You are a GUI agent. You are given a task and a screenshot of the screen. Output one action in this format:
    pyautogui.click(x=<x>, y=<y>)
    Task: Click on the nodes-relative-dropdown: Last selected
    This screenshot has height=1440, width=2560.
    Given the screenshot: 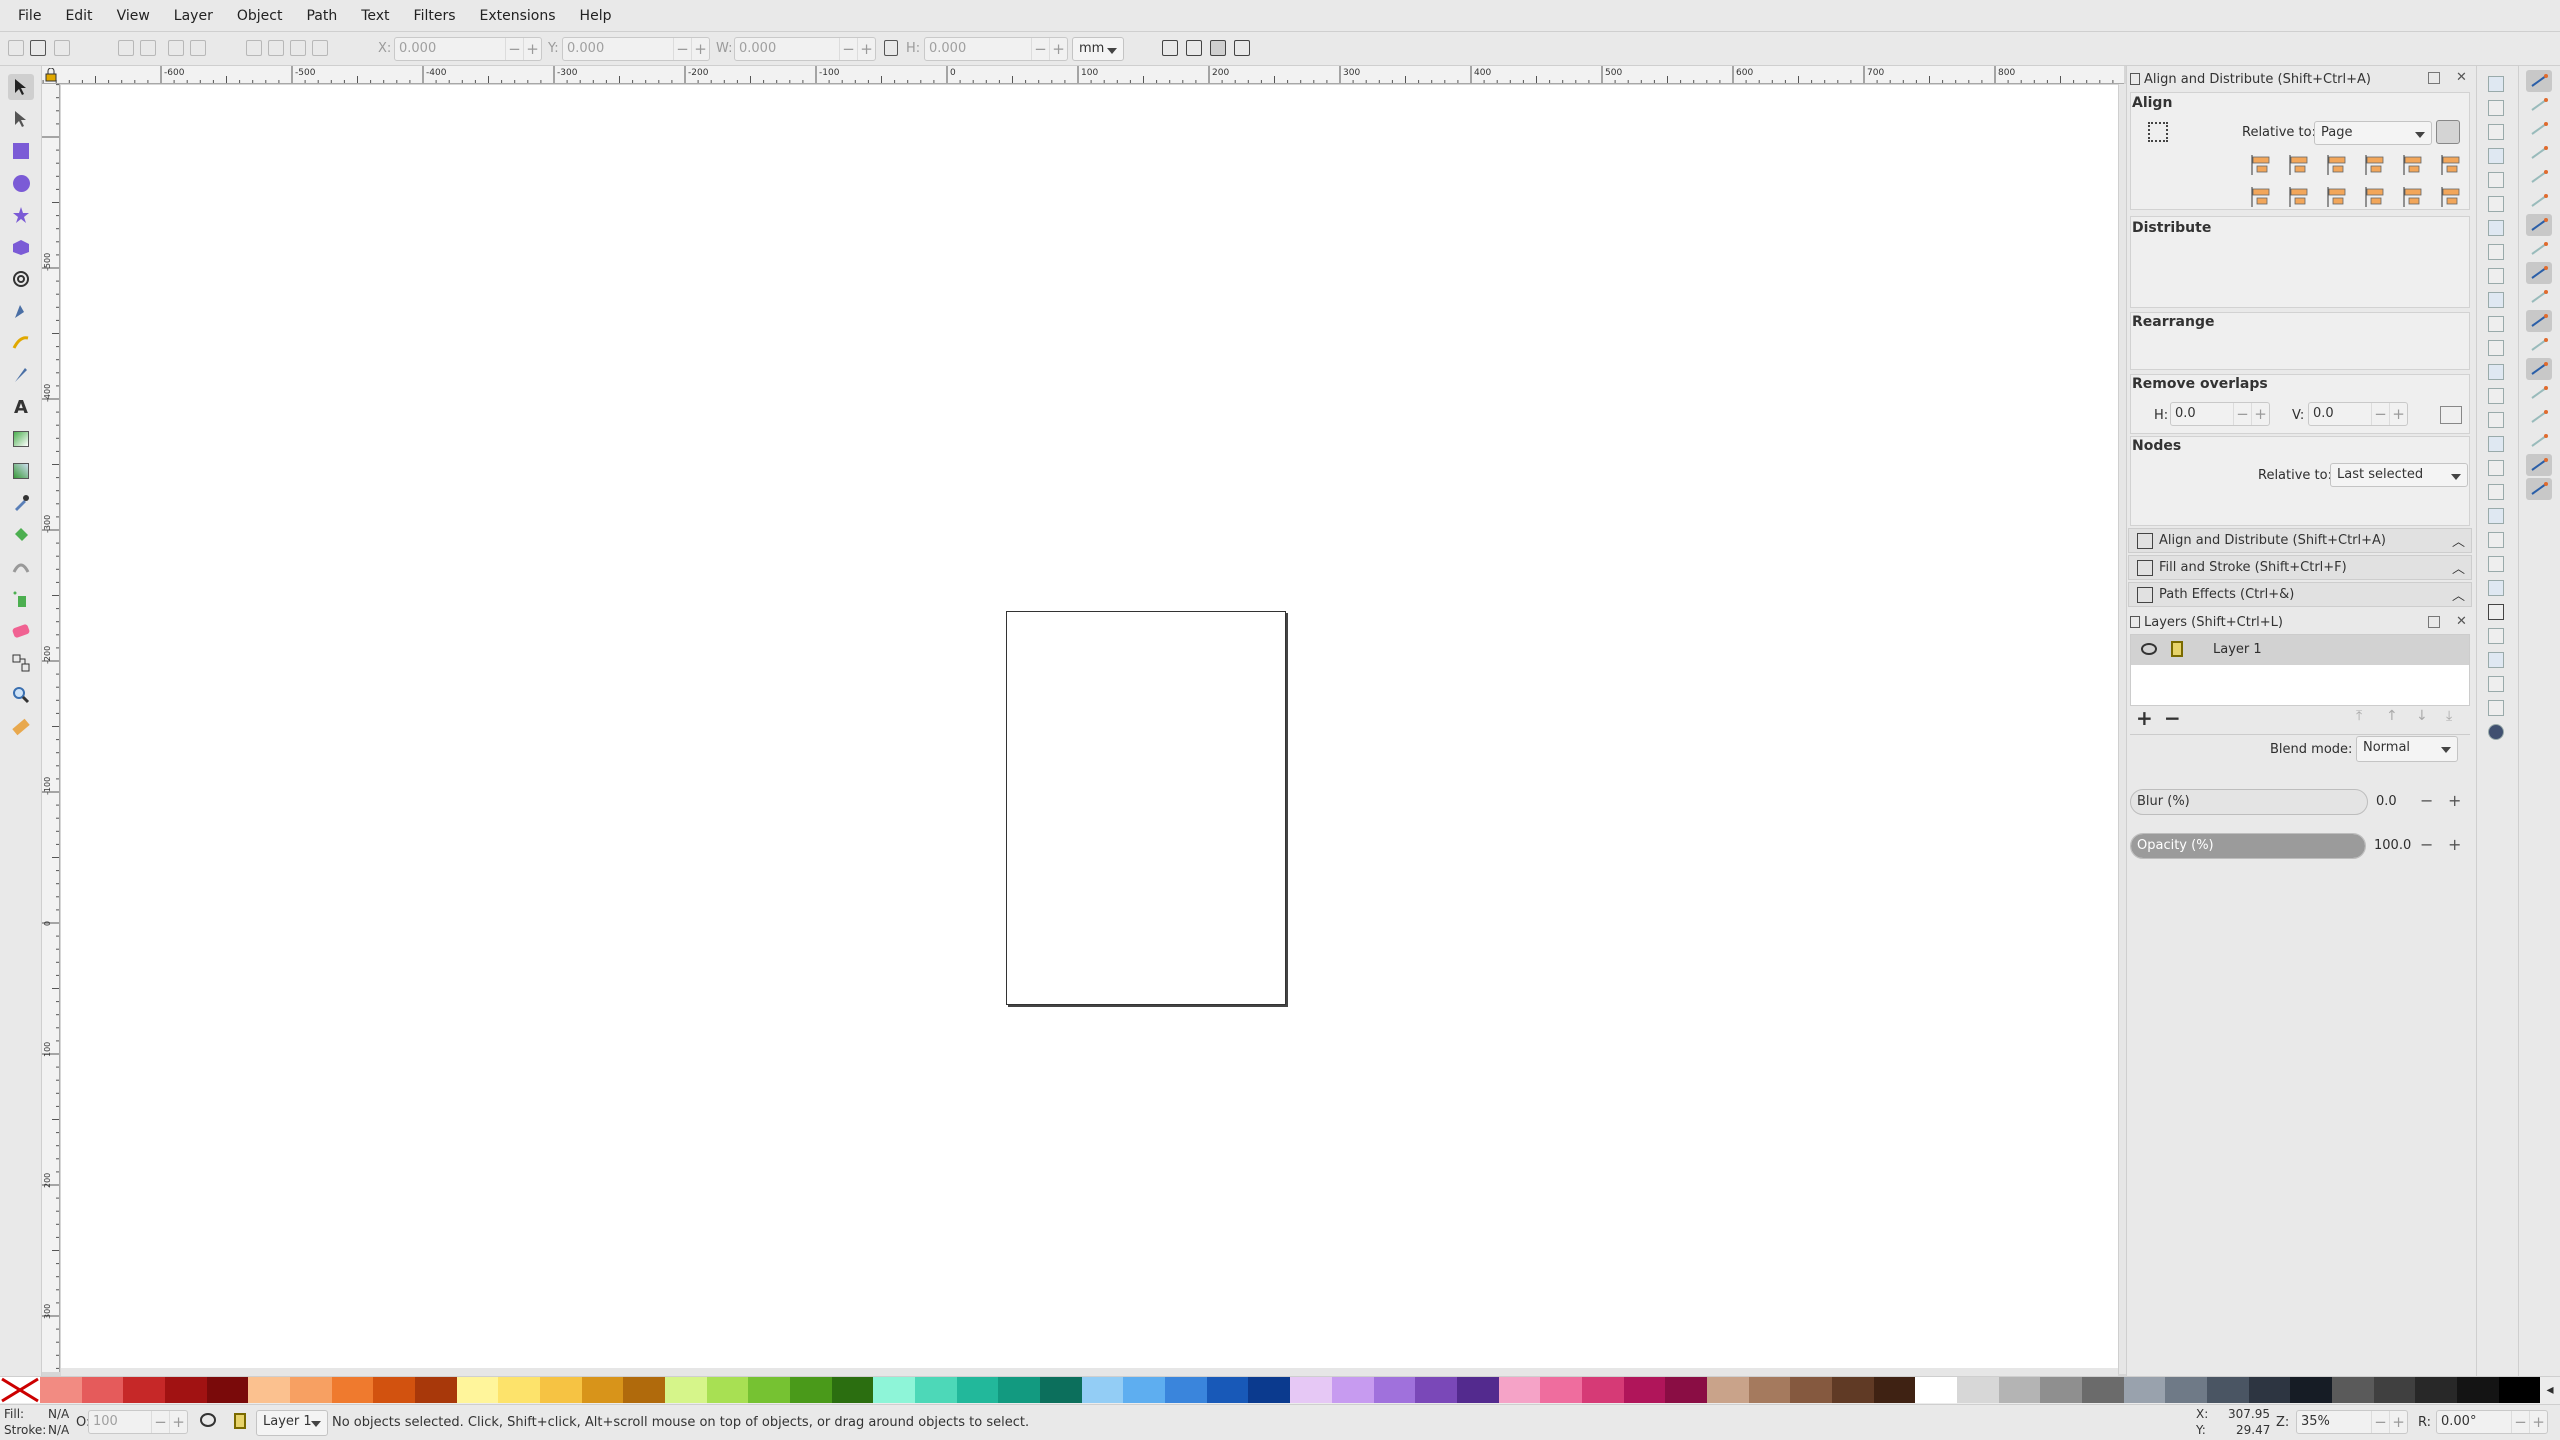 What is the action you would take?
    pyautogui.click(x=2399, y=475)
    